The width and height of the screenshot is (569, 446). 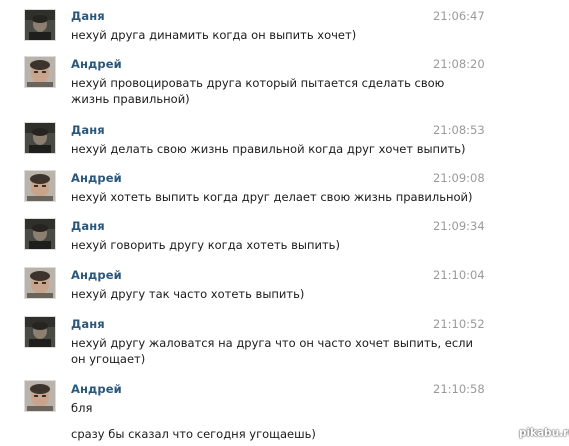 What do you see at coordinates (459, 130) in the screenshot?
I see `message-time: 21:08:53` at bounding box center [459, 130].